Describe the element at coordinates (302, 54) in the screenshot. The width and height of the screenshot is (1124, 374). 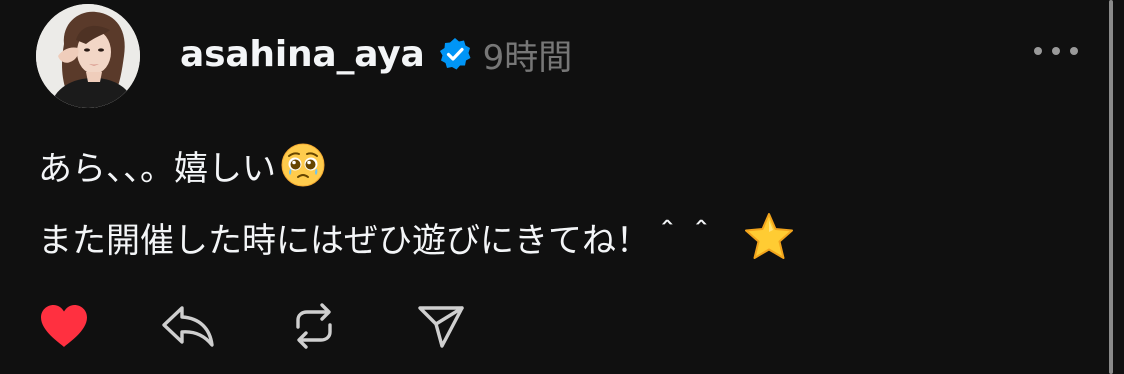
I see `username-link: asahina_aya` at that location.